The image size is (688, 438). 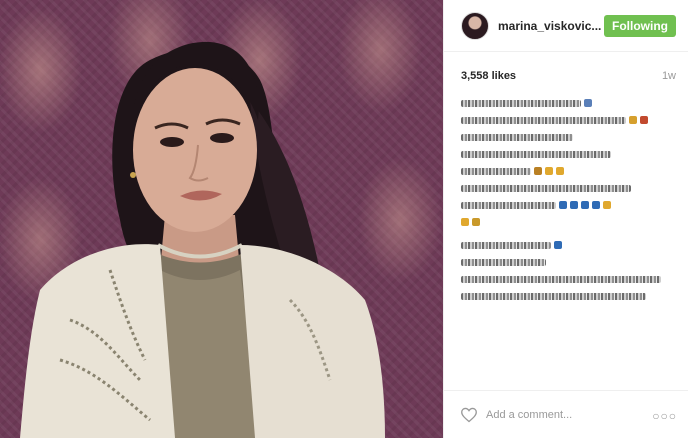 What do you see at coordinates (568, 203) in the screenshot?
I see `caption-obscured` at bounding box center [568, 203].